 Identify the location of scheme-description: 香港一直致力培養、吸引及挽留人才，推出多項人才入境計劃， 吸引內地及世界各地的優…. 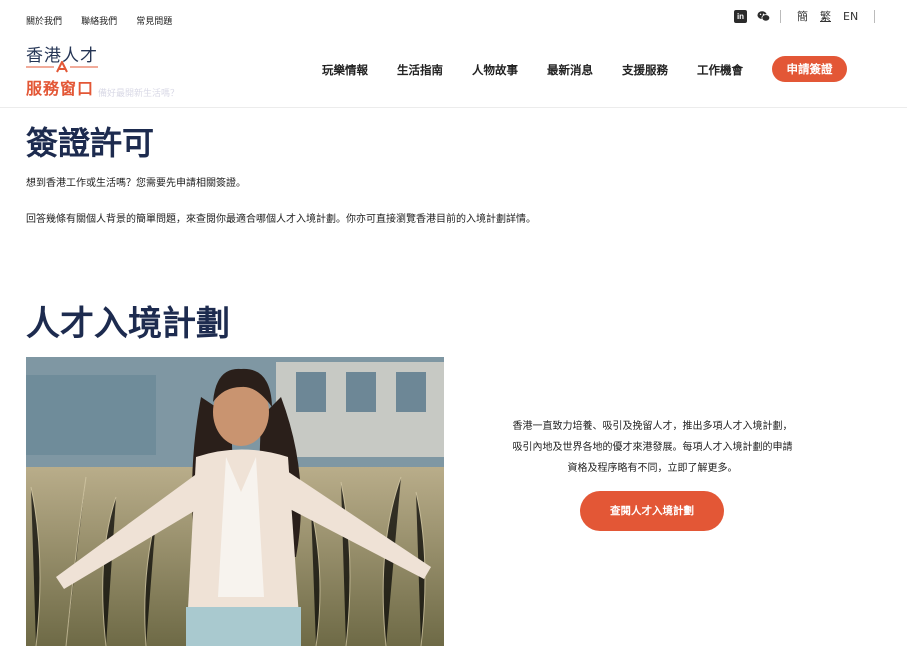
(652, 447).